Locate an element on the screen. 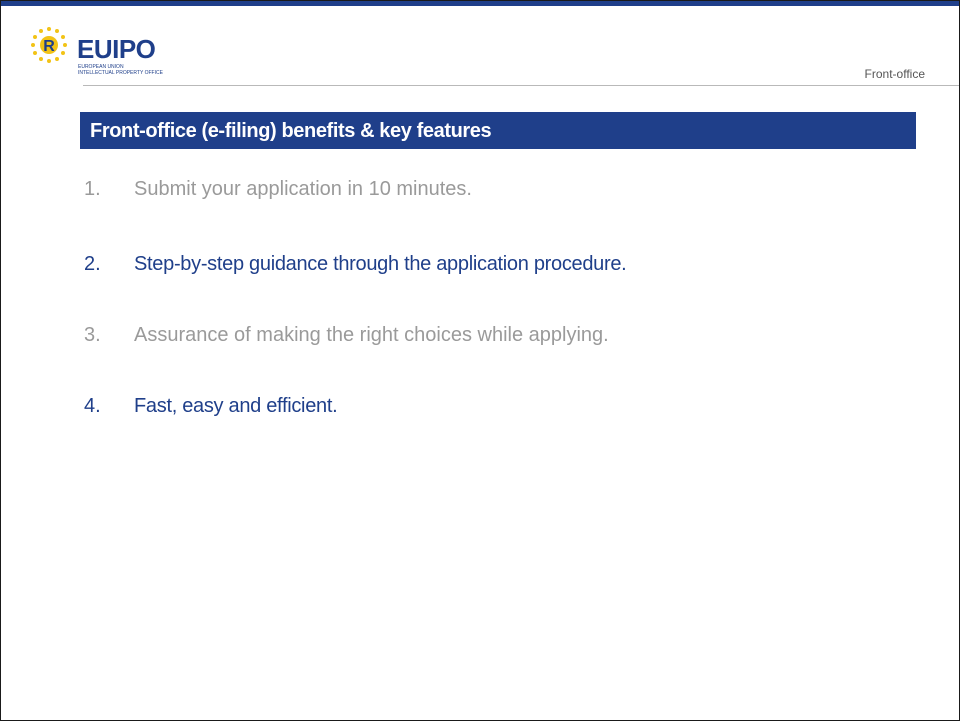  list-item-number: 3. is located at coordinates (92, 335).